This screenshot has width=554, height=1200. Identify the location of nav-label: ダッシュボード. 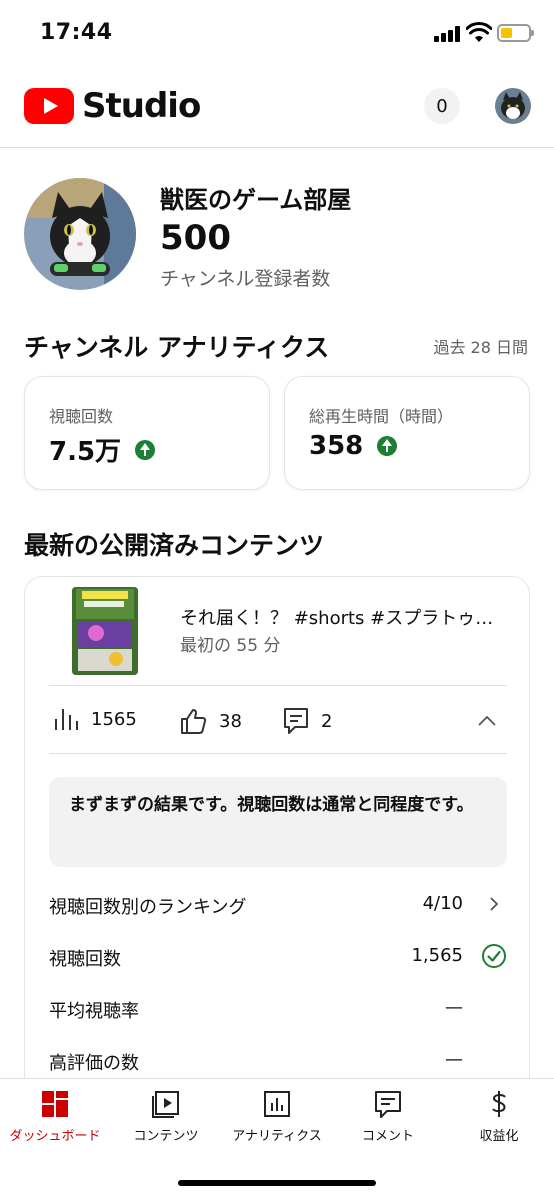
(55, 1136).